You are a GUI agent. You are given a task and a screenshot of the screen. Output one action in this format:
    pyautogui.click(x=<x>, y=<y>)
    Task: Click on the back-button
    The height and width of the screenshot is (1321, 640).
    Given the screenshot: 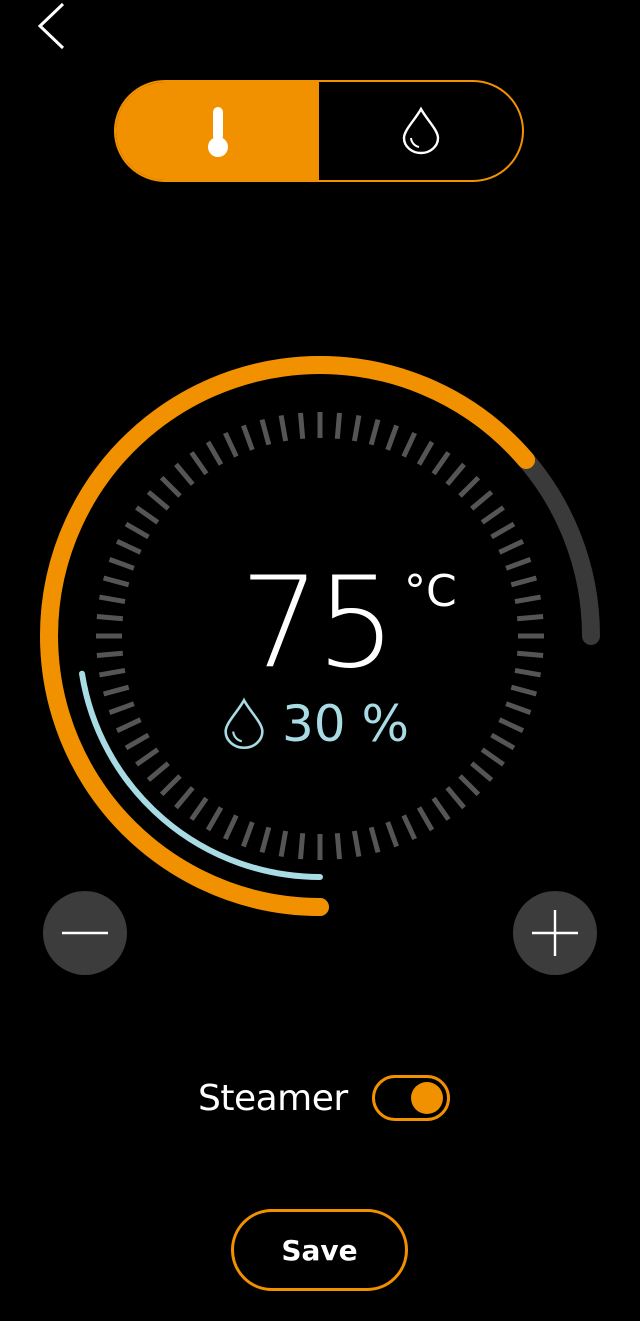 What is the action you would take?
    pyautogui.click(x=55, y=28)
    